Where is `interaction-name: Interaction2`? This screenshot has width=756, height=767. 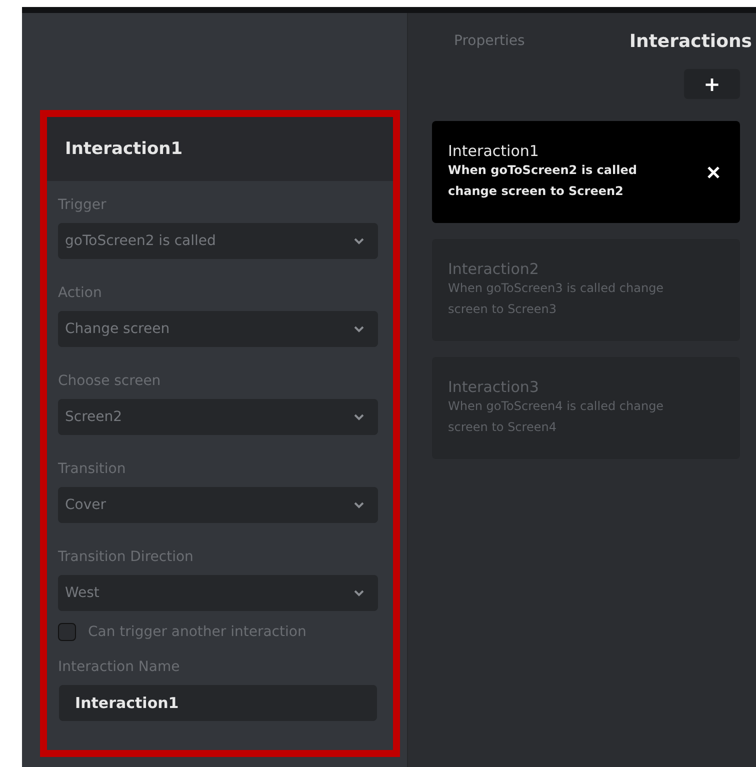 interaction-name: Interaction2 is located at coordinates (494, 269).